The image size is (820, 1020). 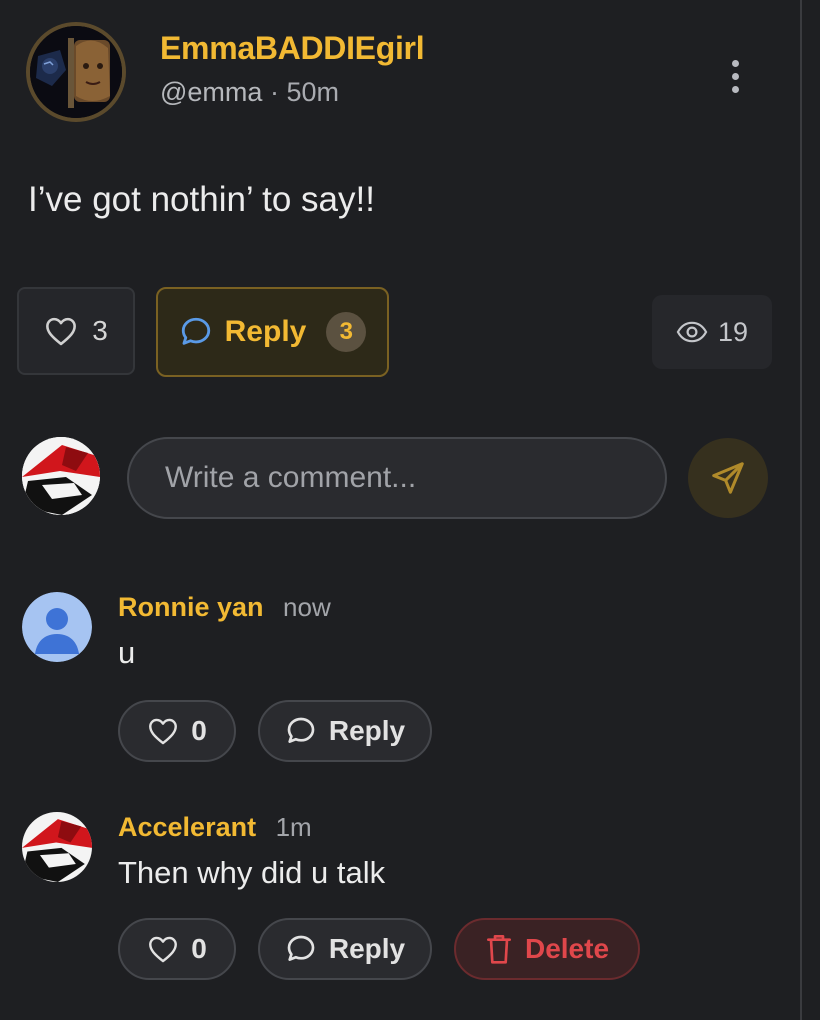 What do you see at coordinates (61, 476) in the screenshot?
I see `current-user-avatar` at bounding box center [61, 476].